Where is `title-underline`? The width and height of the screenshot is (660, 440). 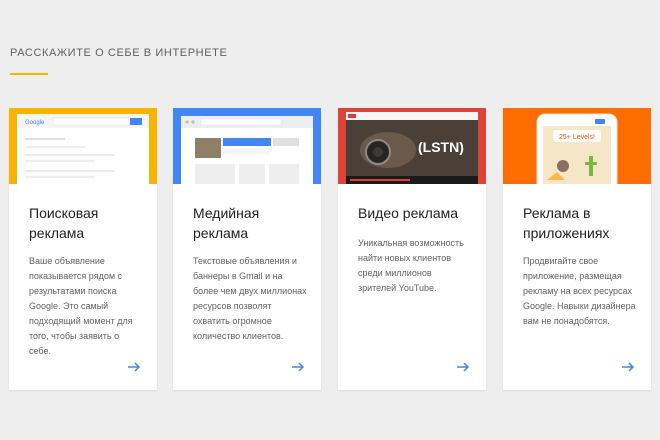 title-underline is located at coordinates (29, 74).